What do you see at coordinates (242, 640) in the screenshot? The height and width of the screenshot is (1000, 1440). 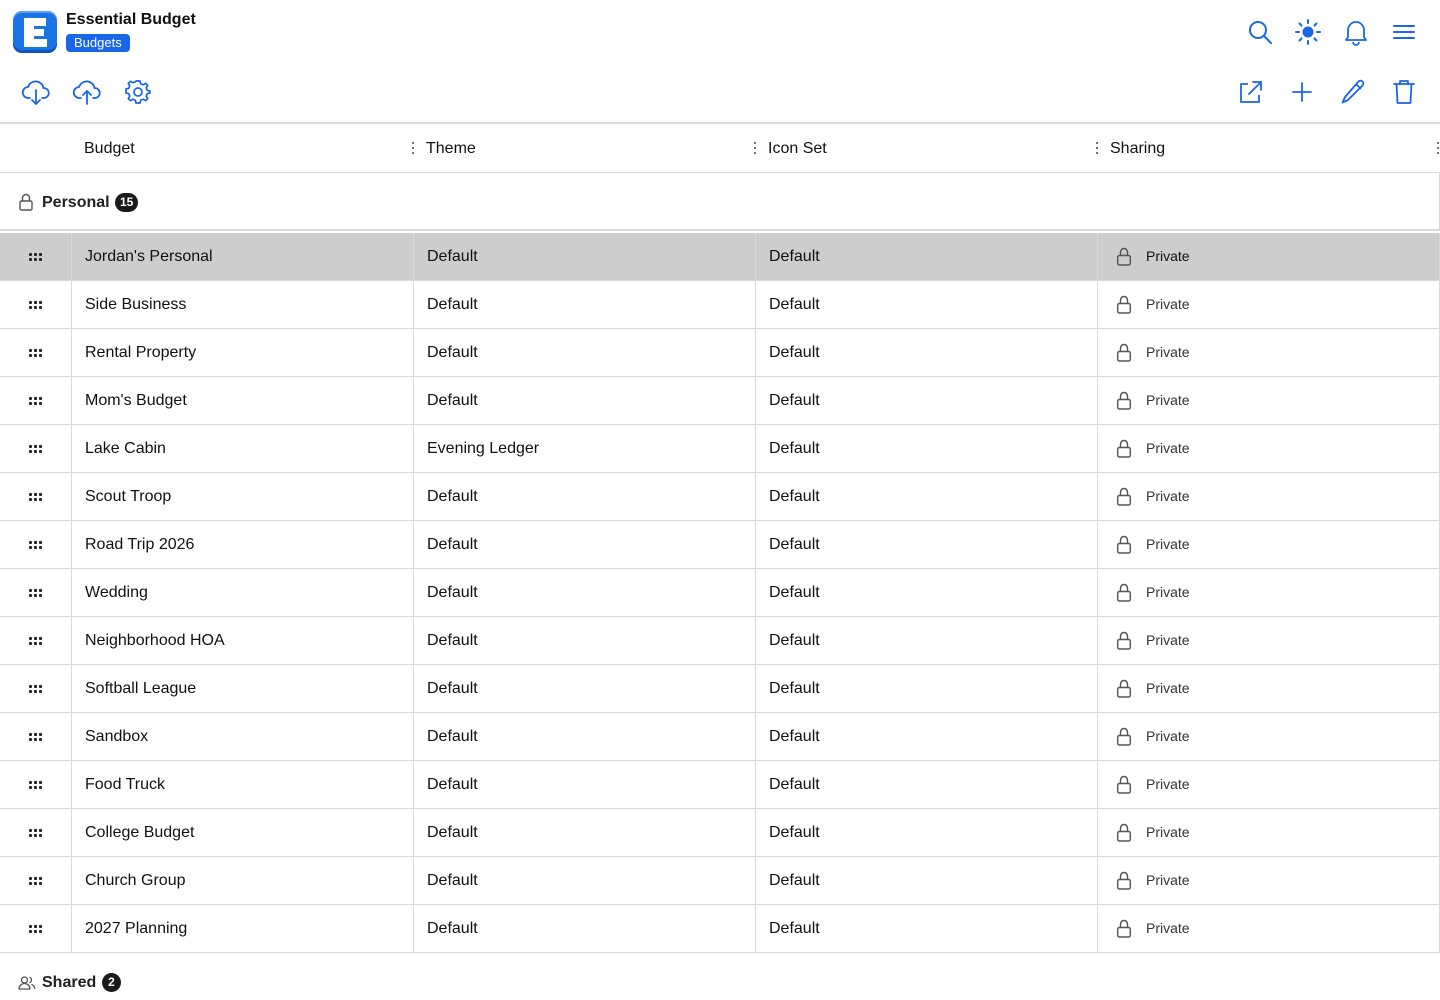 I see `budget-name-cell: Neighborhood HOA` at bounding box center [242, 640].